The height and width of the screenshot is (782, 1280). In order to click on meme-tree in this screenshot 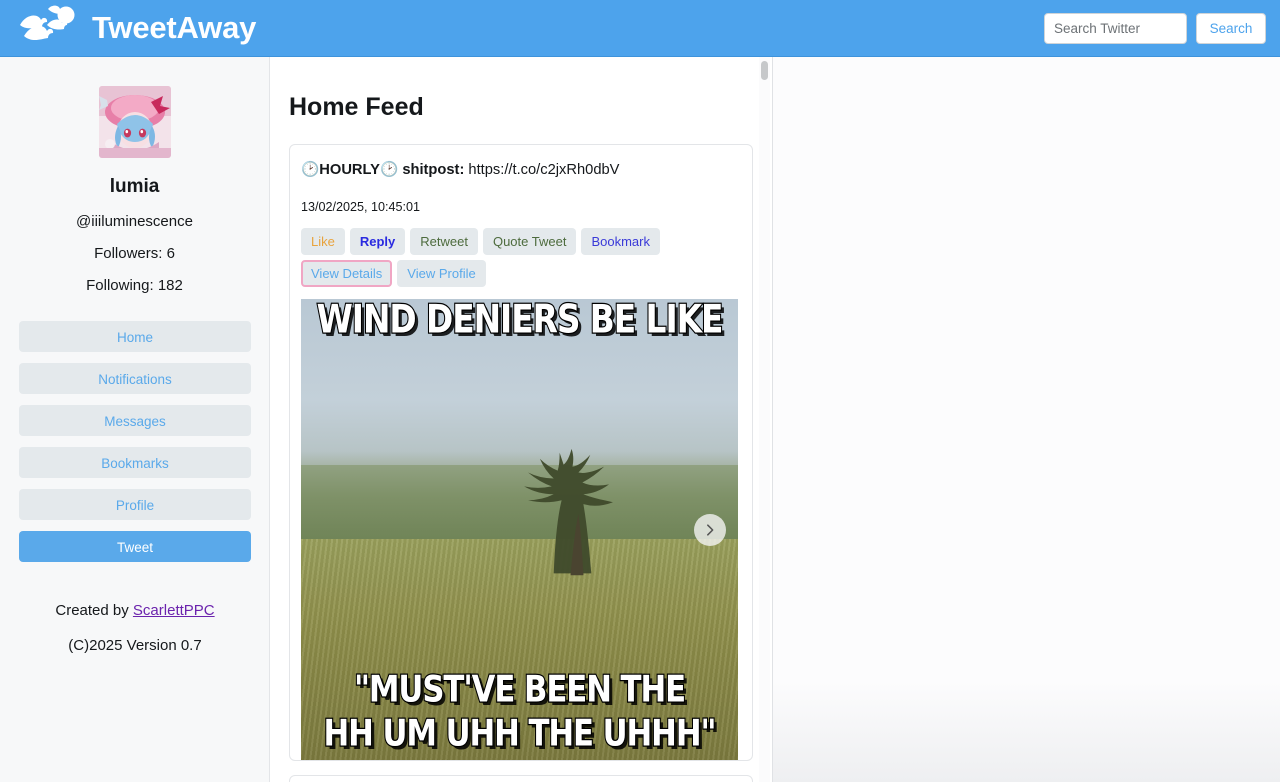, I will do `click(569, 512)`.